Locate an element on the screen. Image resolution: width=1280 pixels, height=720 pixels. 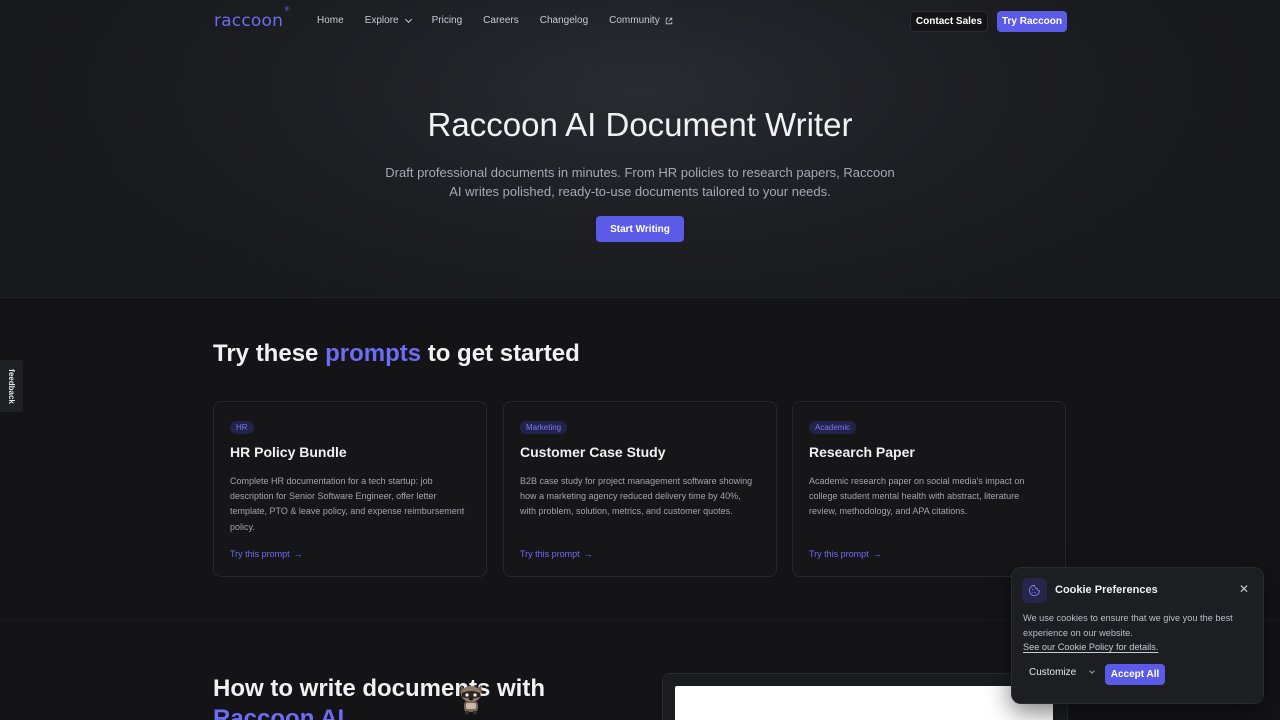
card-title: Customer Case Study is located at coordinates (593, 452).